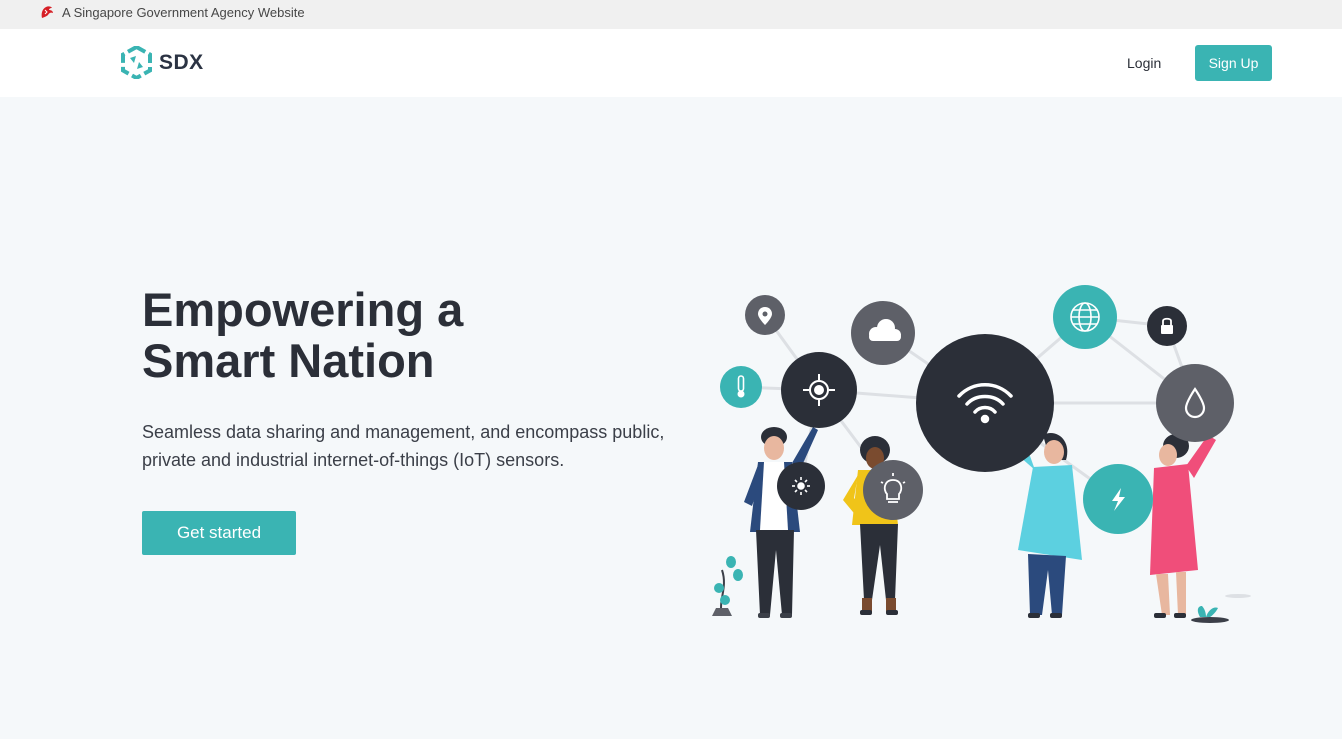 The width and height of the screenshot is (1342, 739). I want to click on sdx-logo: SDX, so click(162, 62).